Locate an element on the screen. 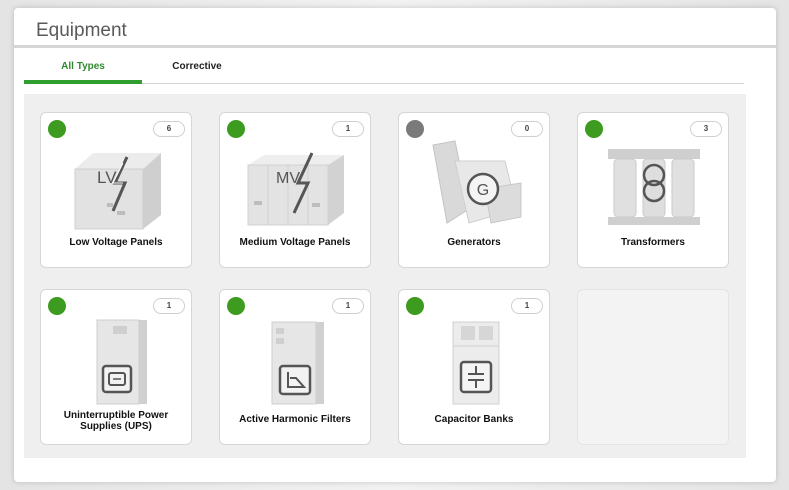 The height and width of the screenshot is (490, 789). card-transformers: 3 Transformers is located at coordinates (653, 190).